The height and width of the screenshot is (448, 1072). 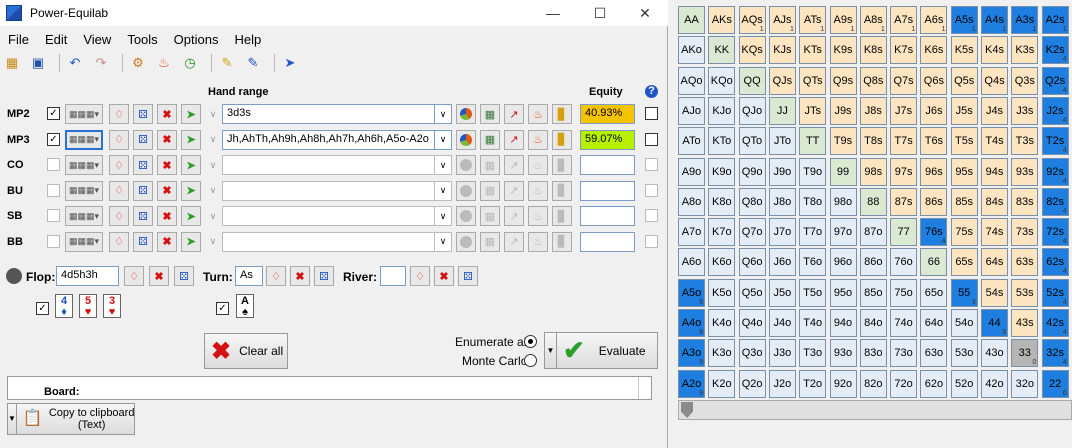 What do you see at coordinates (964, 232) in the screenshot?
I see `hand-cell-75s: 75s` at bounding box center [964, 232].